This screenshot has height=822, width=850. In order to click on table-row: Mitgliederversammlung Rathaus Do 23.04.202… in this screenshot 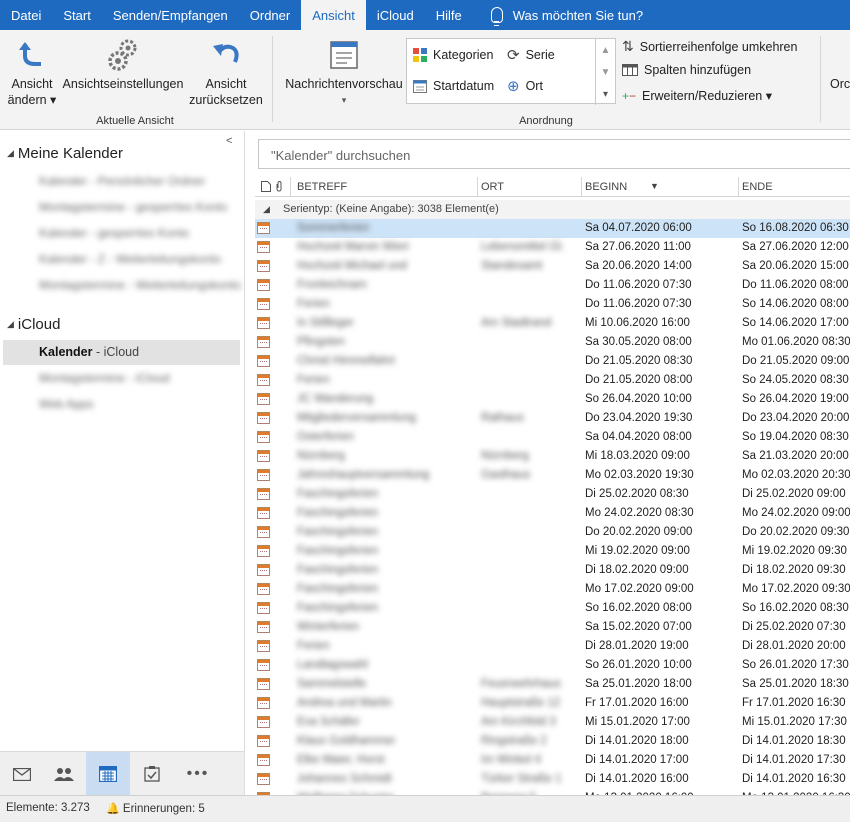, I will do `click(552, 418)`.